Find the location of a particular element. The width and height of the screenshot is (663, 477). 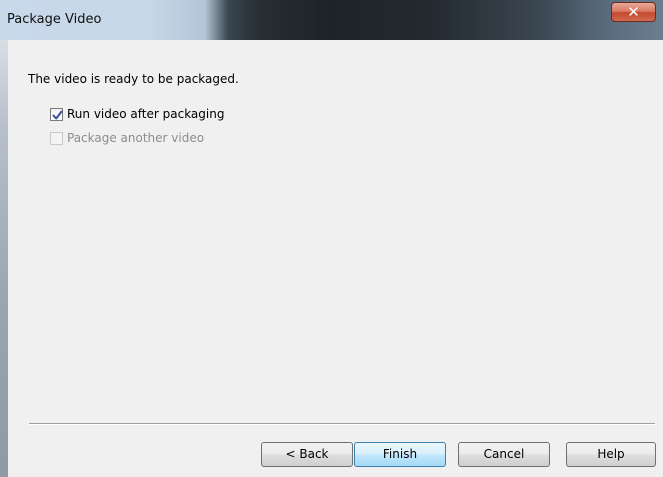

package-another-checkbox is located at coordinates (56, 138).